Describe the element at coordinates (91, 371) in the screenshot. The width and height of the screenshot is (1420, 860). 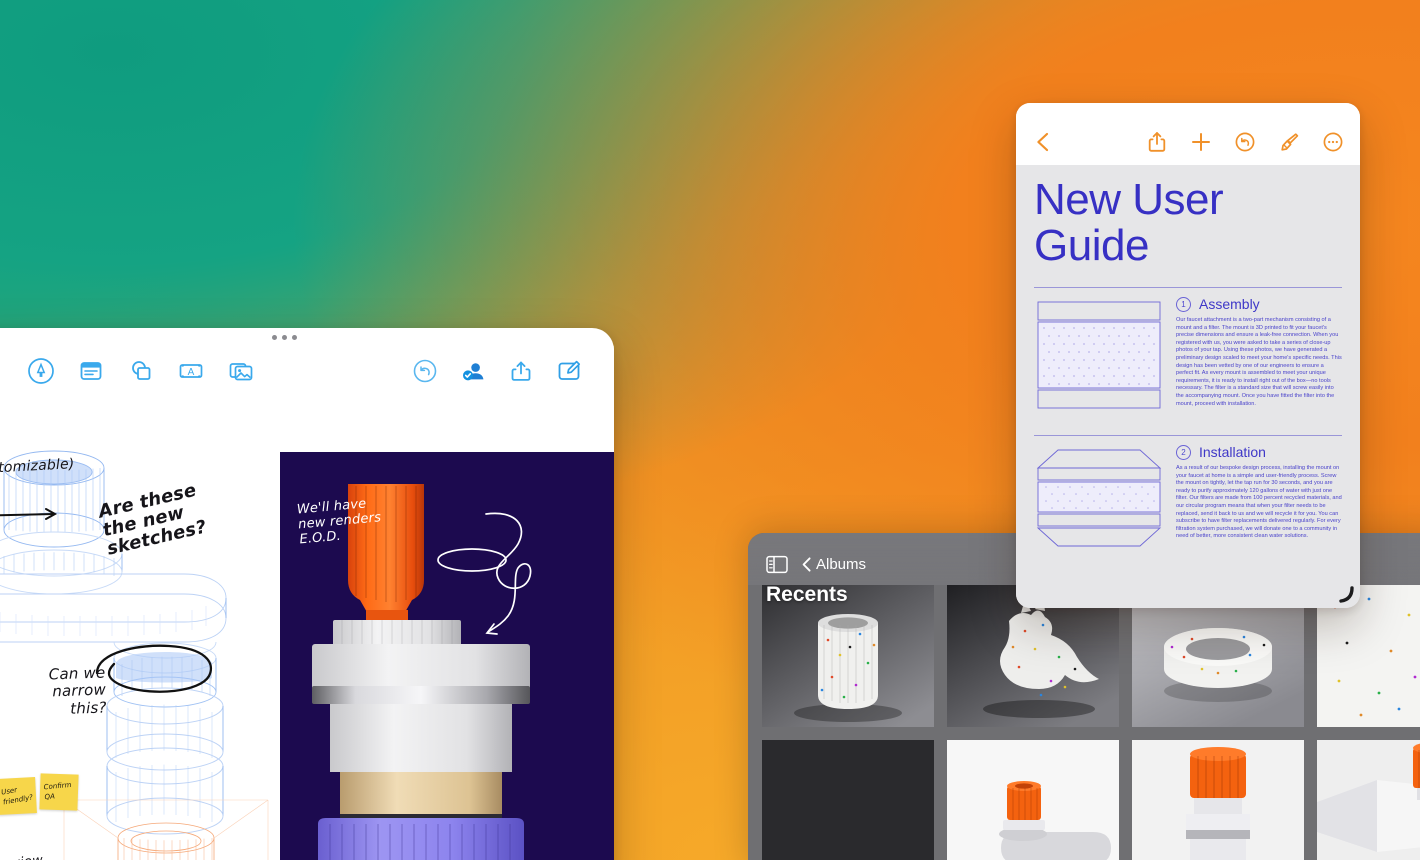
I see `sticky-note-icon` at that location.